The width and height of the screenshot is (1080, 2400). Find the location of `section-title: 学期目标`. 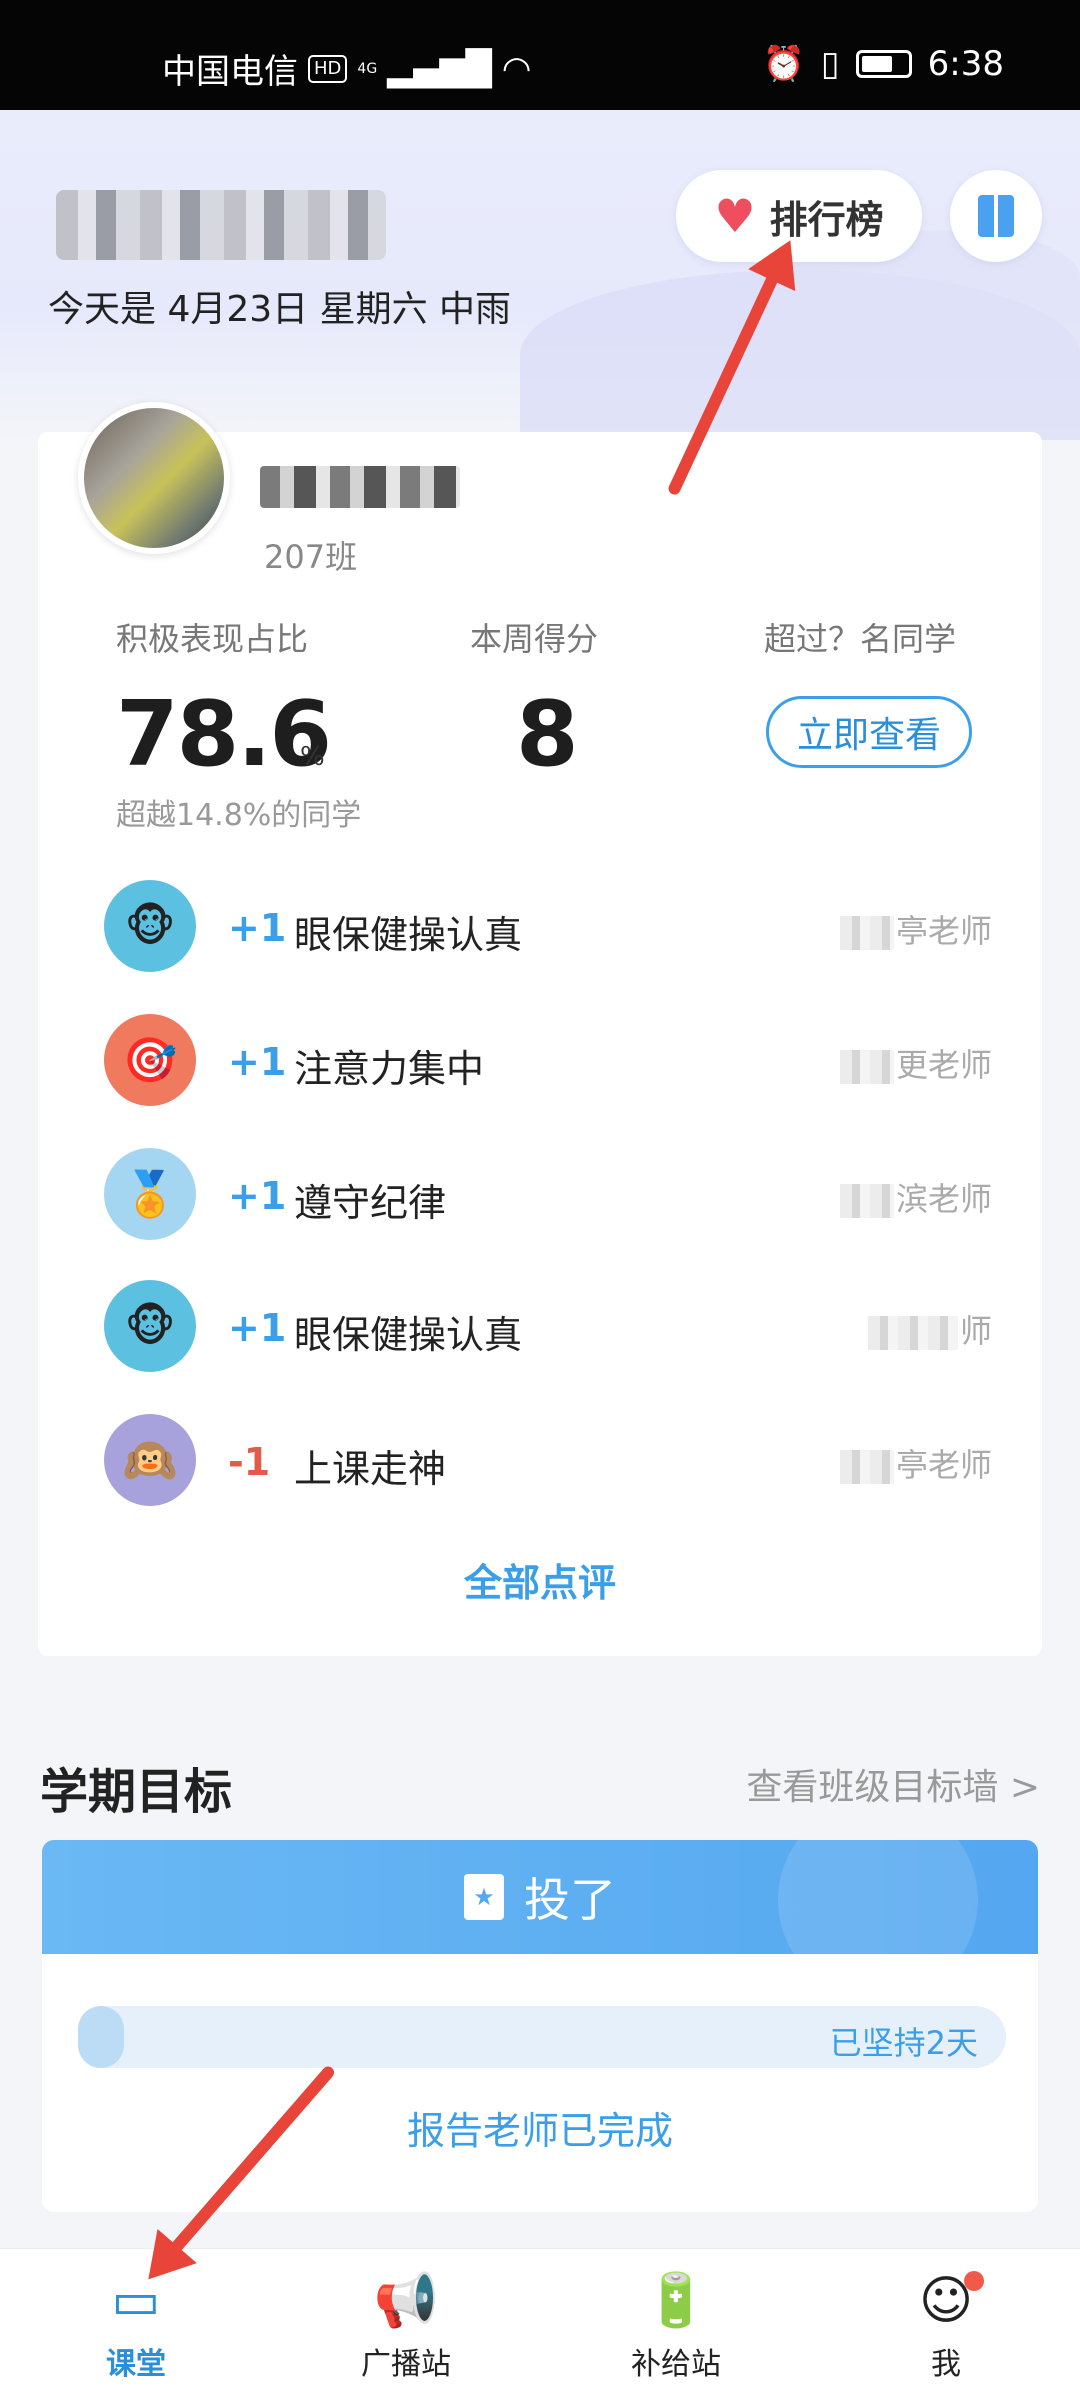

section-title: 学期目标 is located at coordinates (136, 1792).